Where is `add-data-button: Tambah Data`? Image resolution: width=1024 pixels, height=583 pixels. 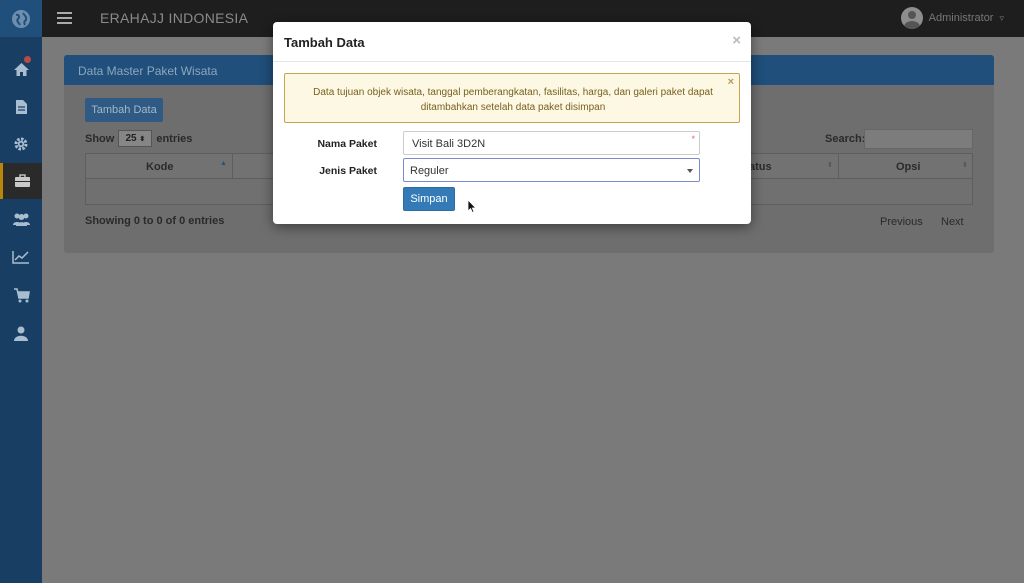
add-data-button: Tambah Data is located at coordinates (124, 110).